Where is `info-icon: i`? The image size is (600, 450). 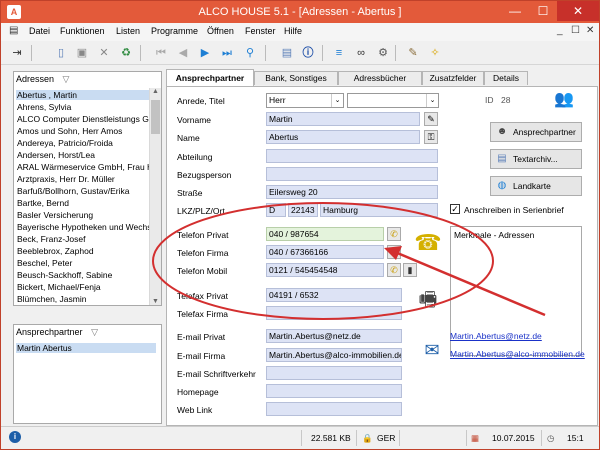
info-icon: i is located at coordinates (15, 437).